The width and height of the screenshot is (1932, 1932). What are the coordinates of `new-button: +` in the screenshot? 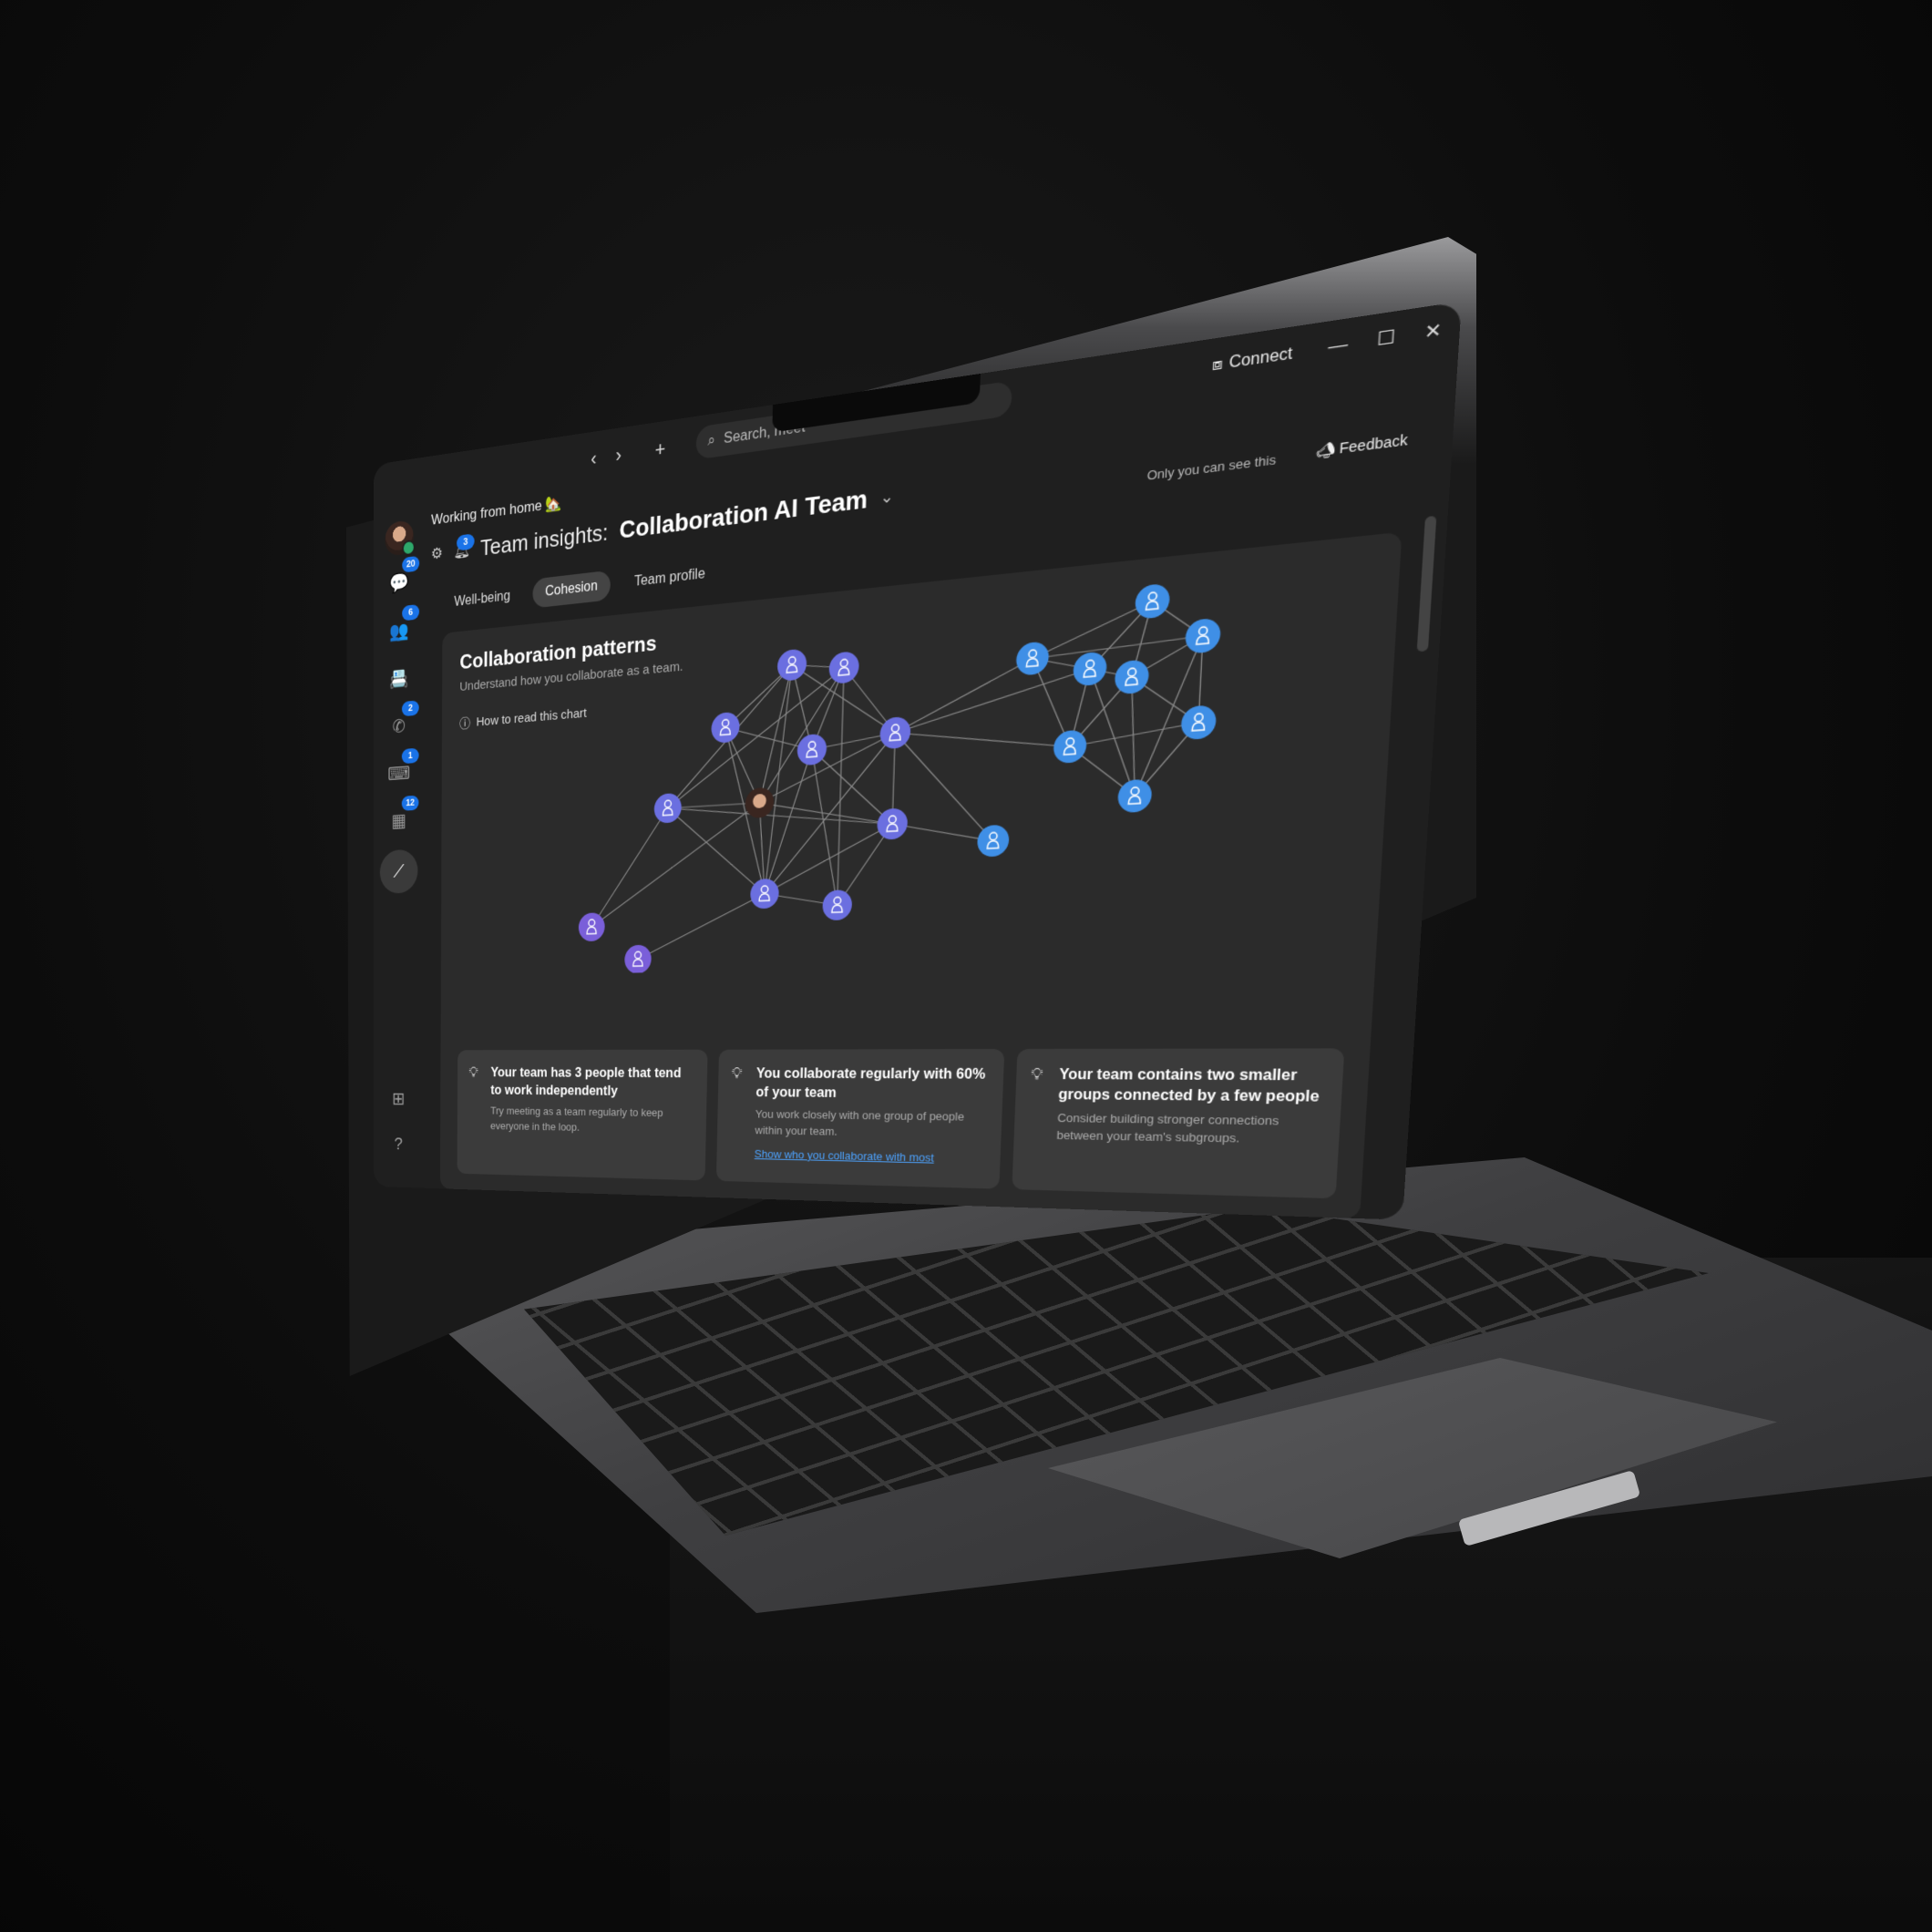 It's located at (659, 449).